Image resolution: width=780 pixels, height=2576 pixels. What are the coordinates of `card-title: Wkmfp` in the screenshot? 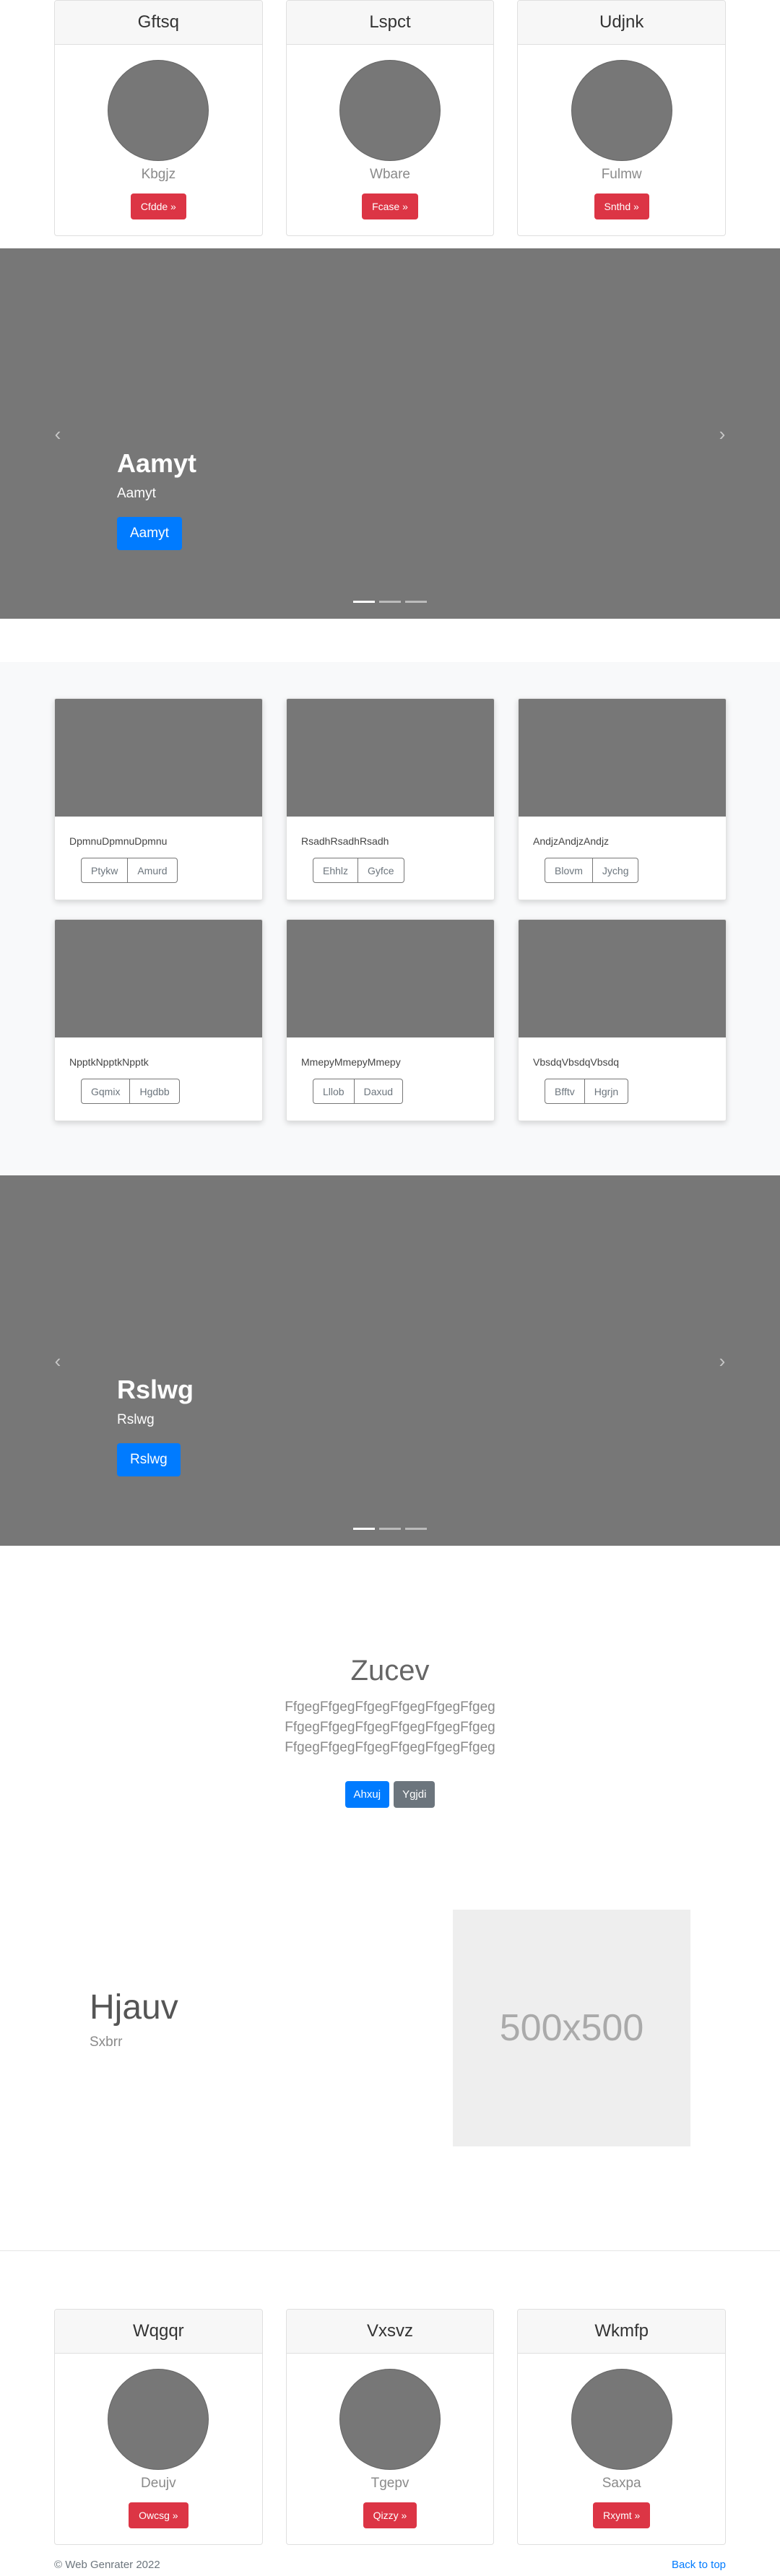 It's located at (622, 2332).